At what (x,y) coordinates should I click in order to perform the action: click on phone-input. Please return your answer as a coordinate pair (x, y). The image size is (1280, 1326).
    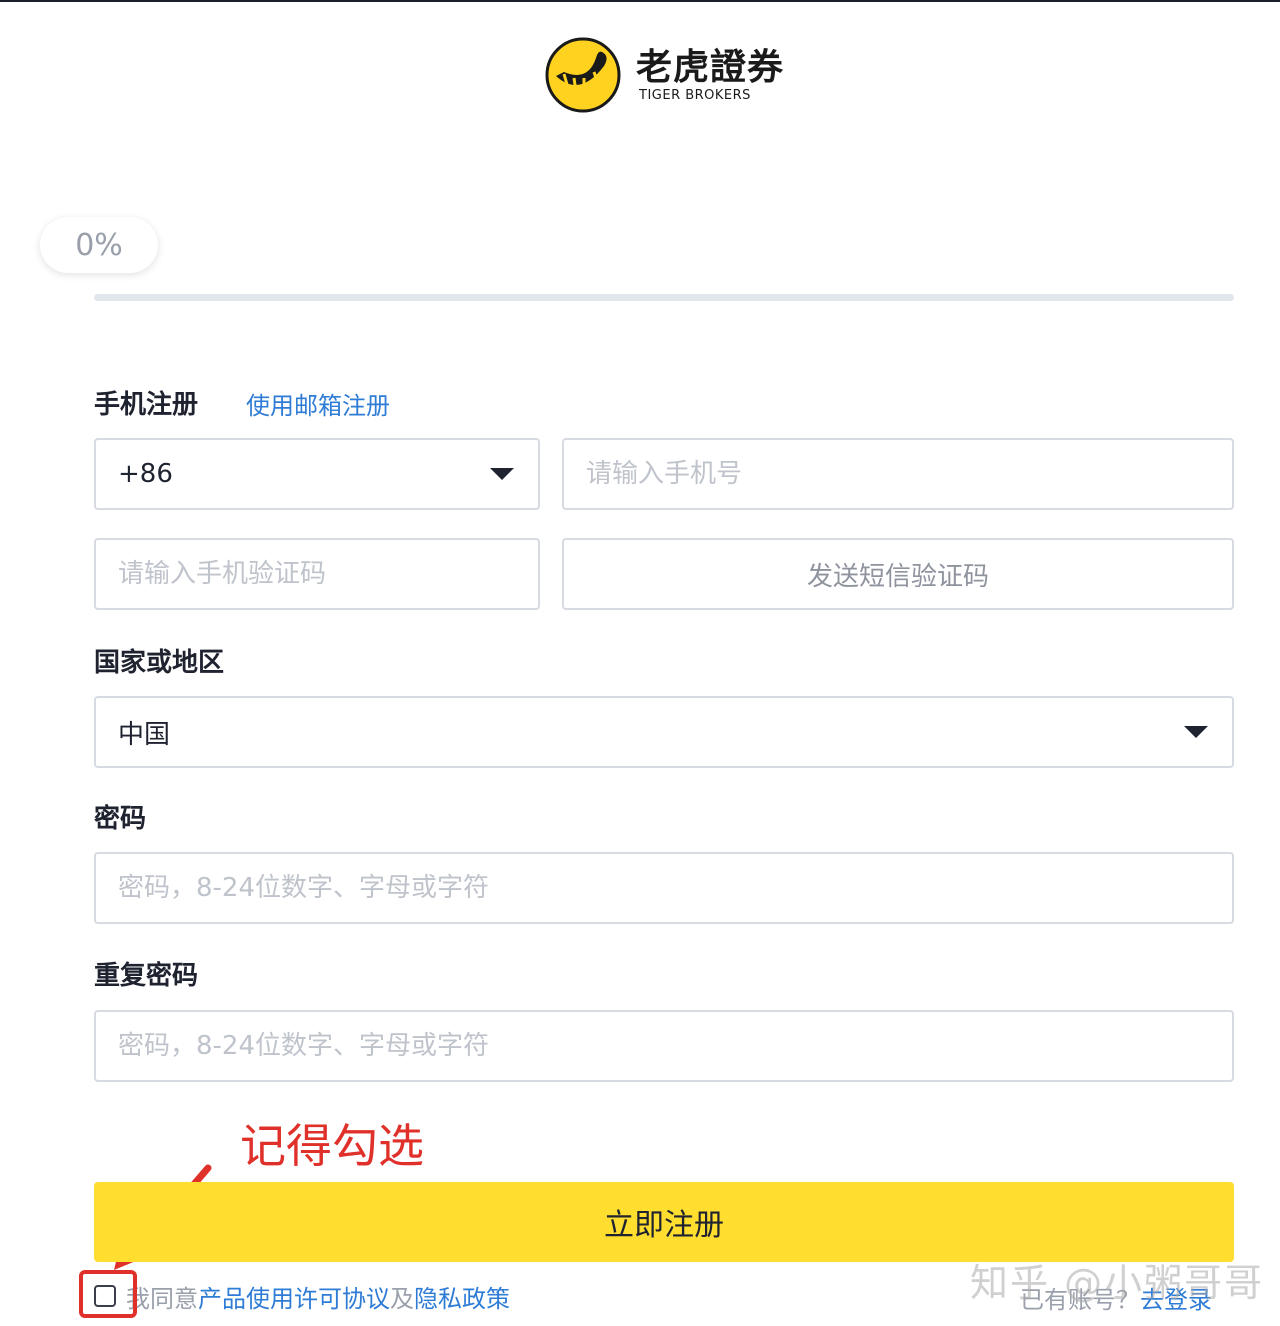
    Looking at the image, I should click on (898, 474).